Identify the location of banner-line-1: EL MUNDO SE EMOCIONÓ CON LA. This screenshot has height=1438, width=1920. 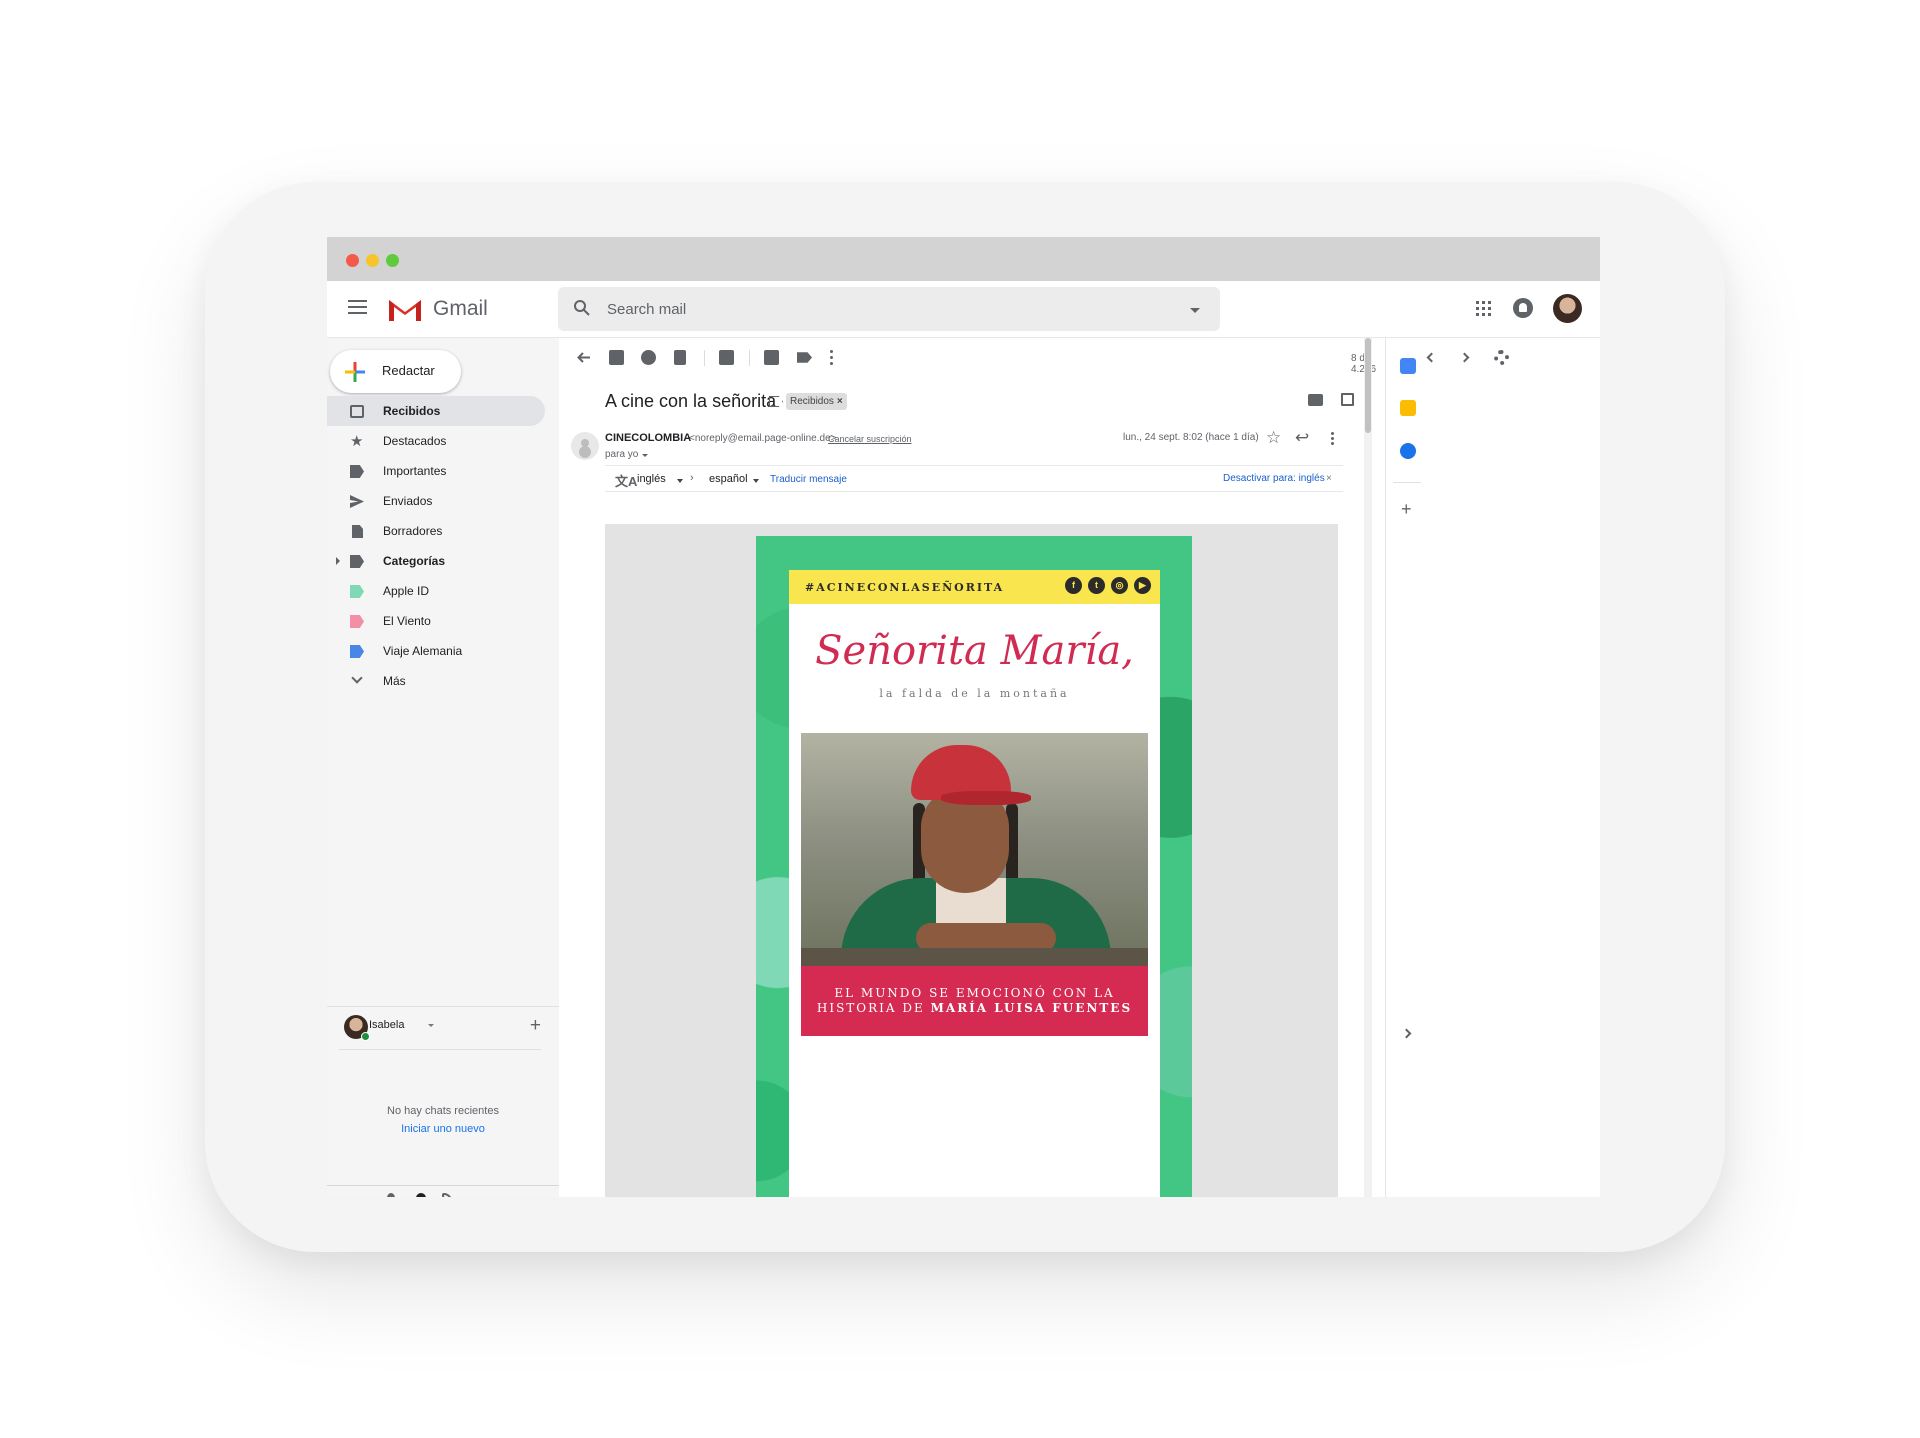
(974, 993).